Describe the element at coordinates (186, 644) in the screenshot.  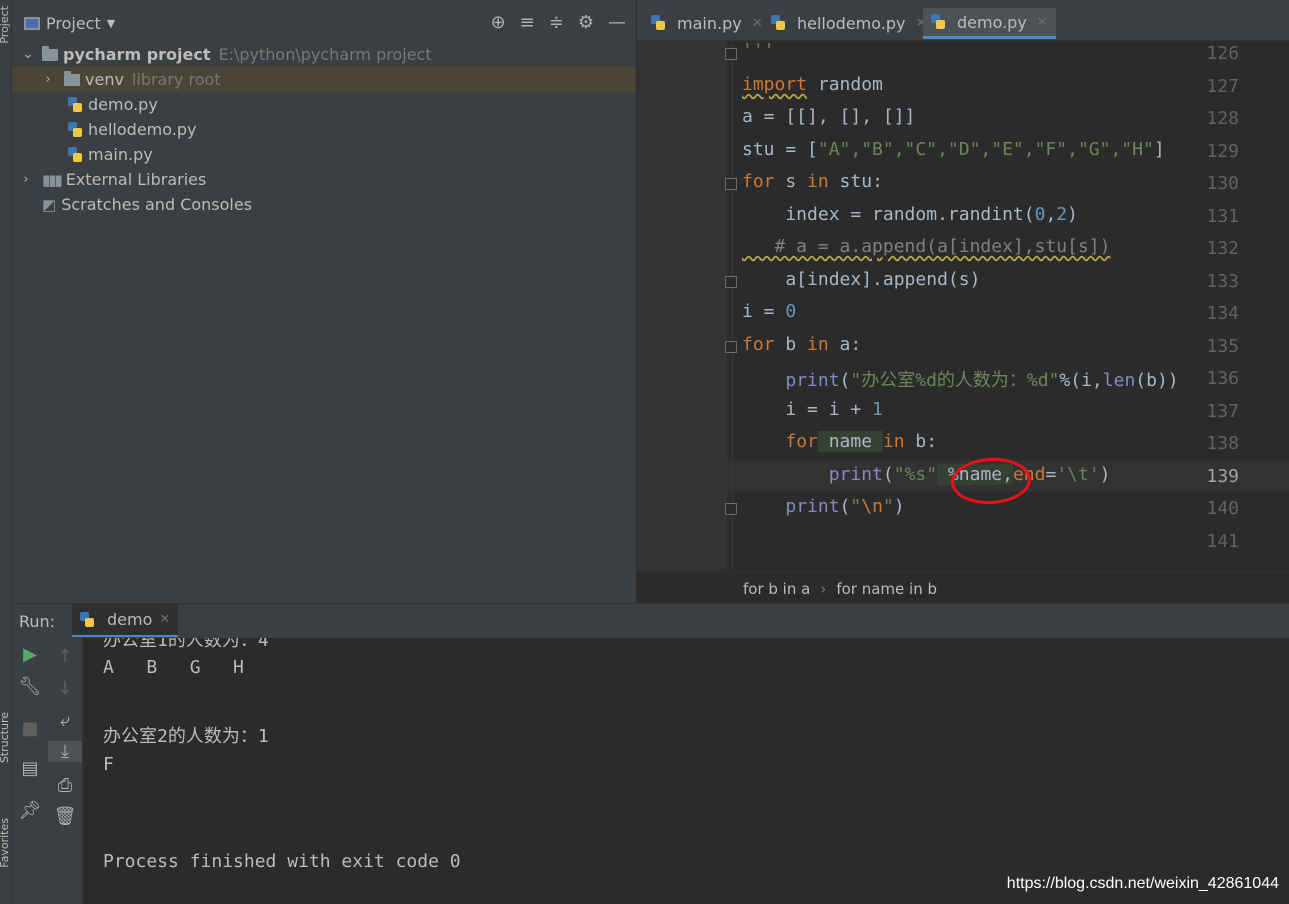
I see `console-line: 办公室1的人数为：4` at that location.